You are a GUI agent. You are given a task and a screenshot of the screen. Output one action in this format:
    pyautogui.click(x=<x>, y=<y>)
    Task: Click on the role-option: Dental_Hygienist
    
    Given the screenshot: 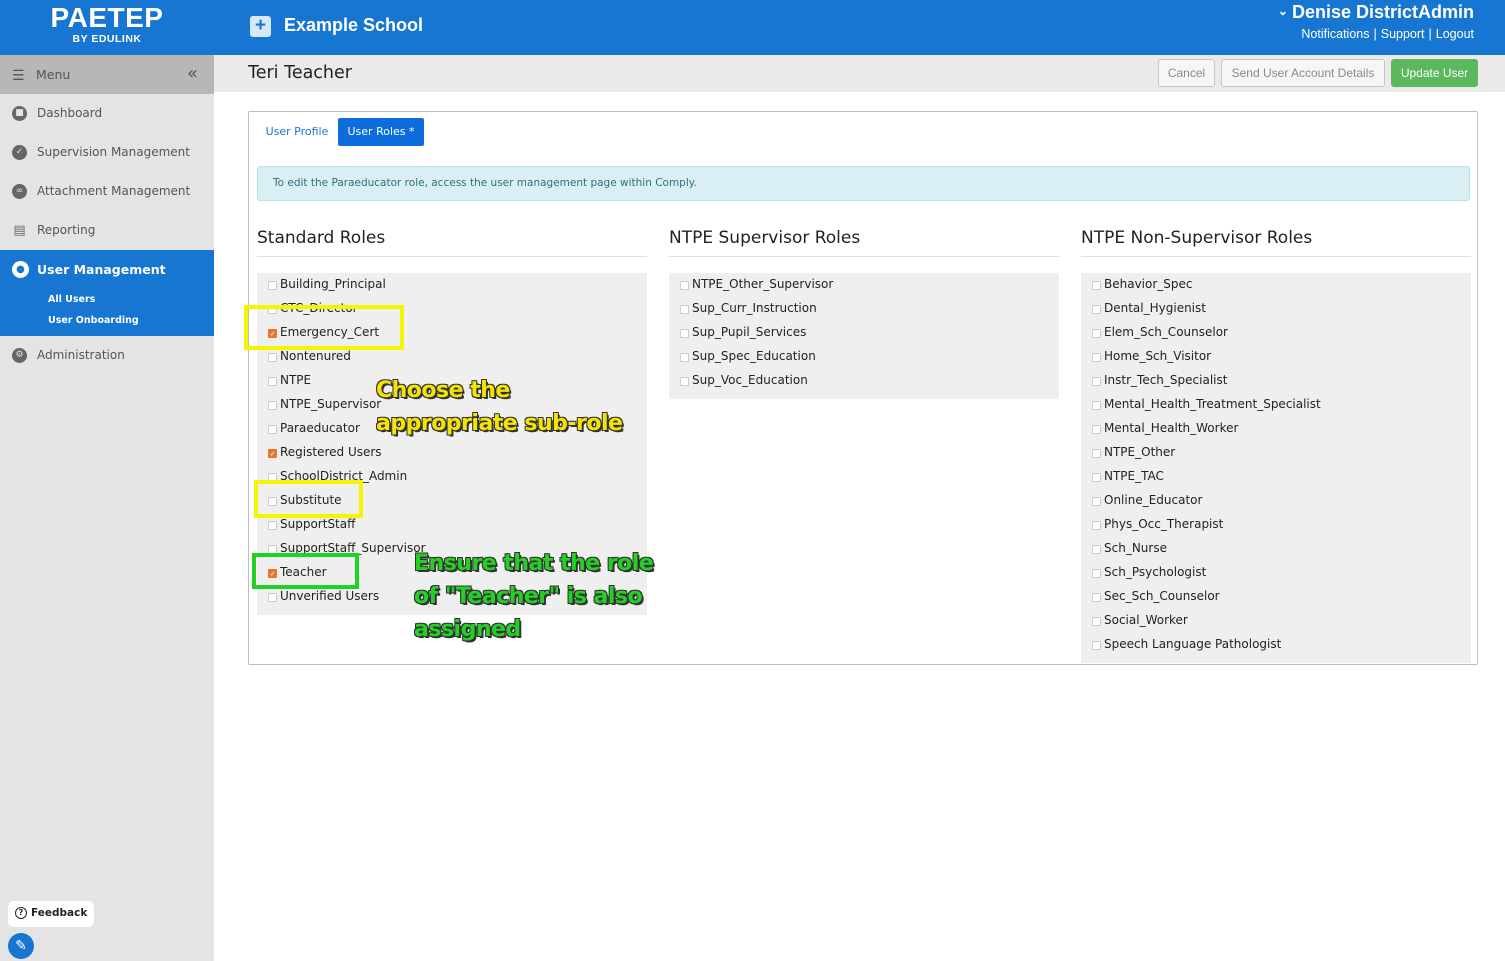 What is the action you would take?
    pyautogui.click(x=1276, y=309)
    